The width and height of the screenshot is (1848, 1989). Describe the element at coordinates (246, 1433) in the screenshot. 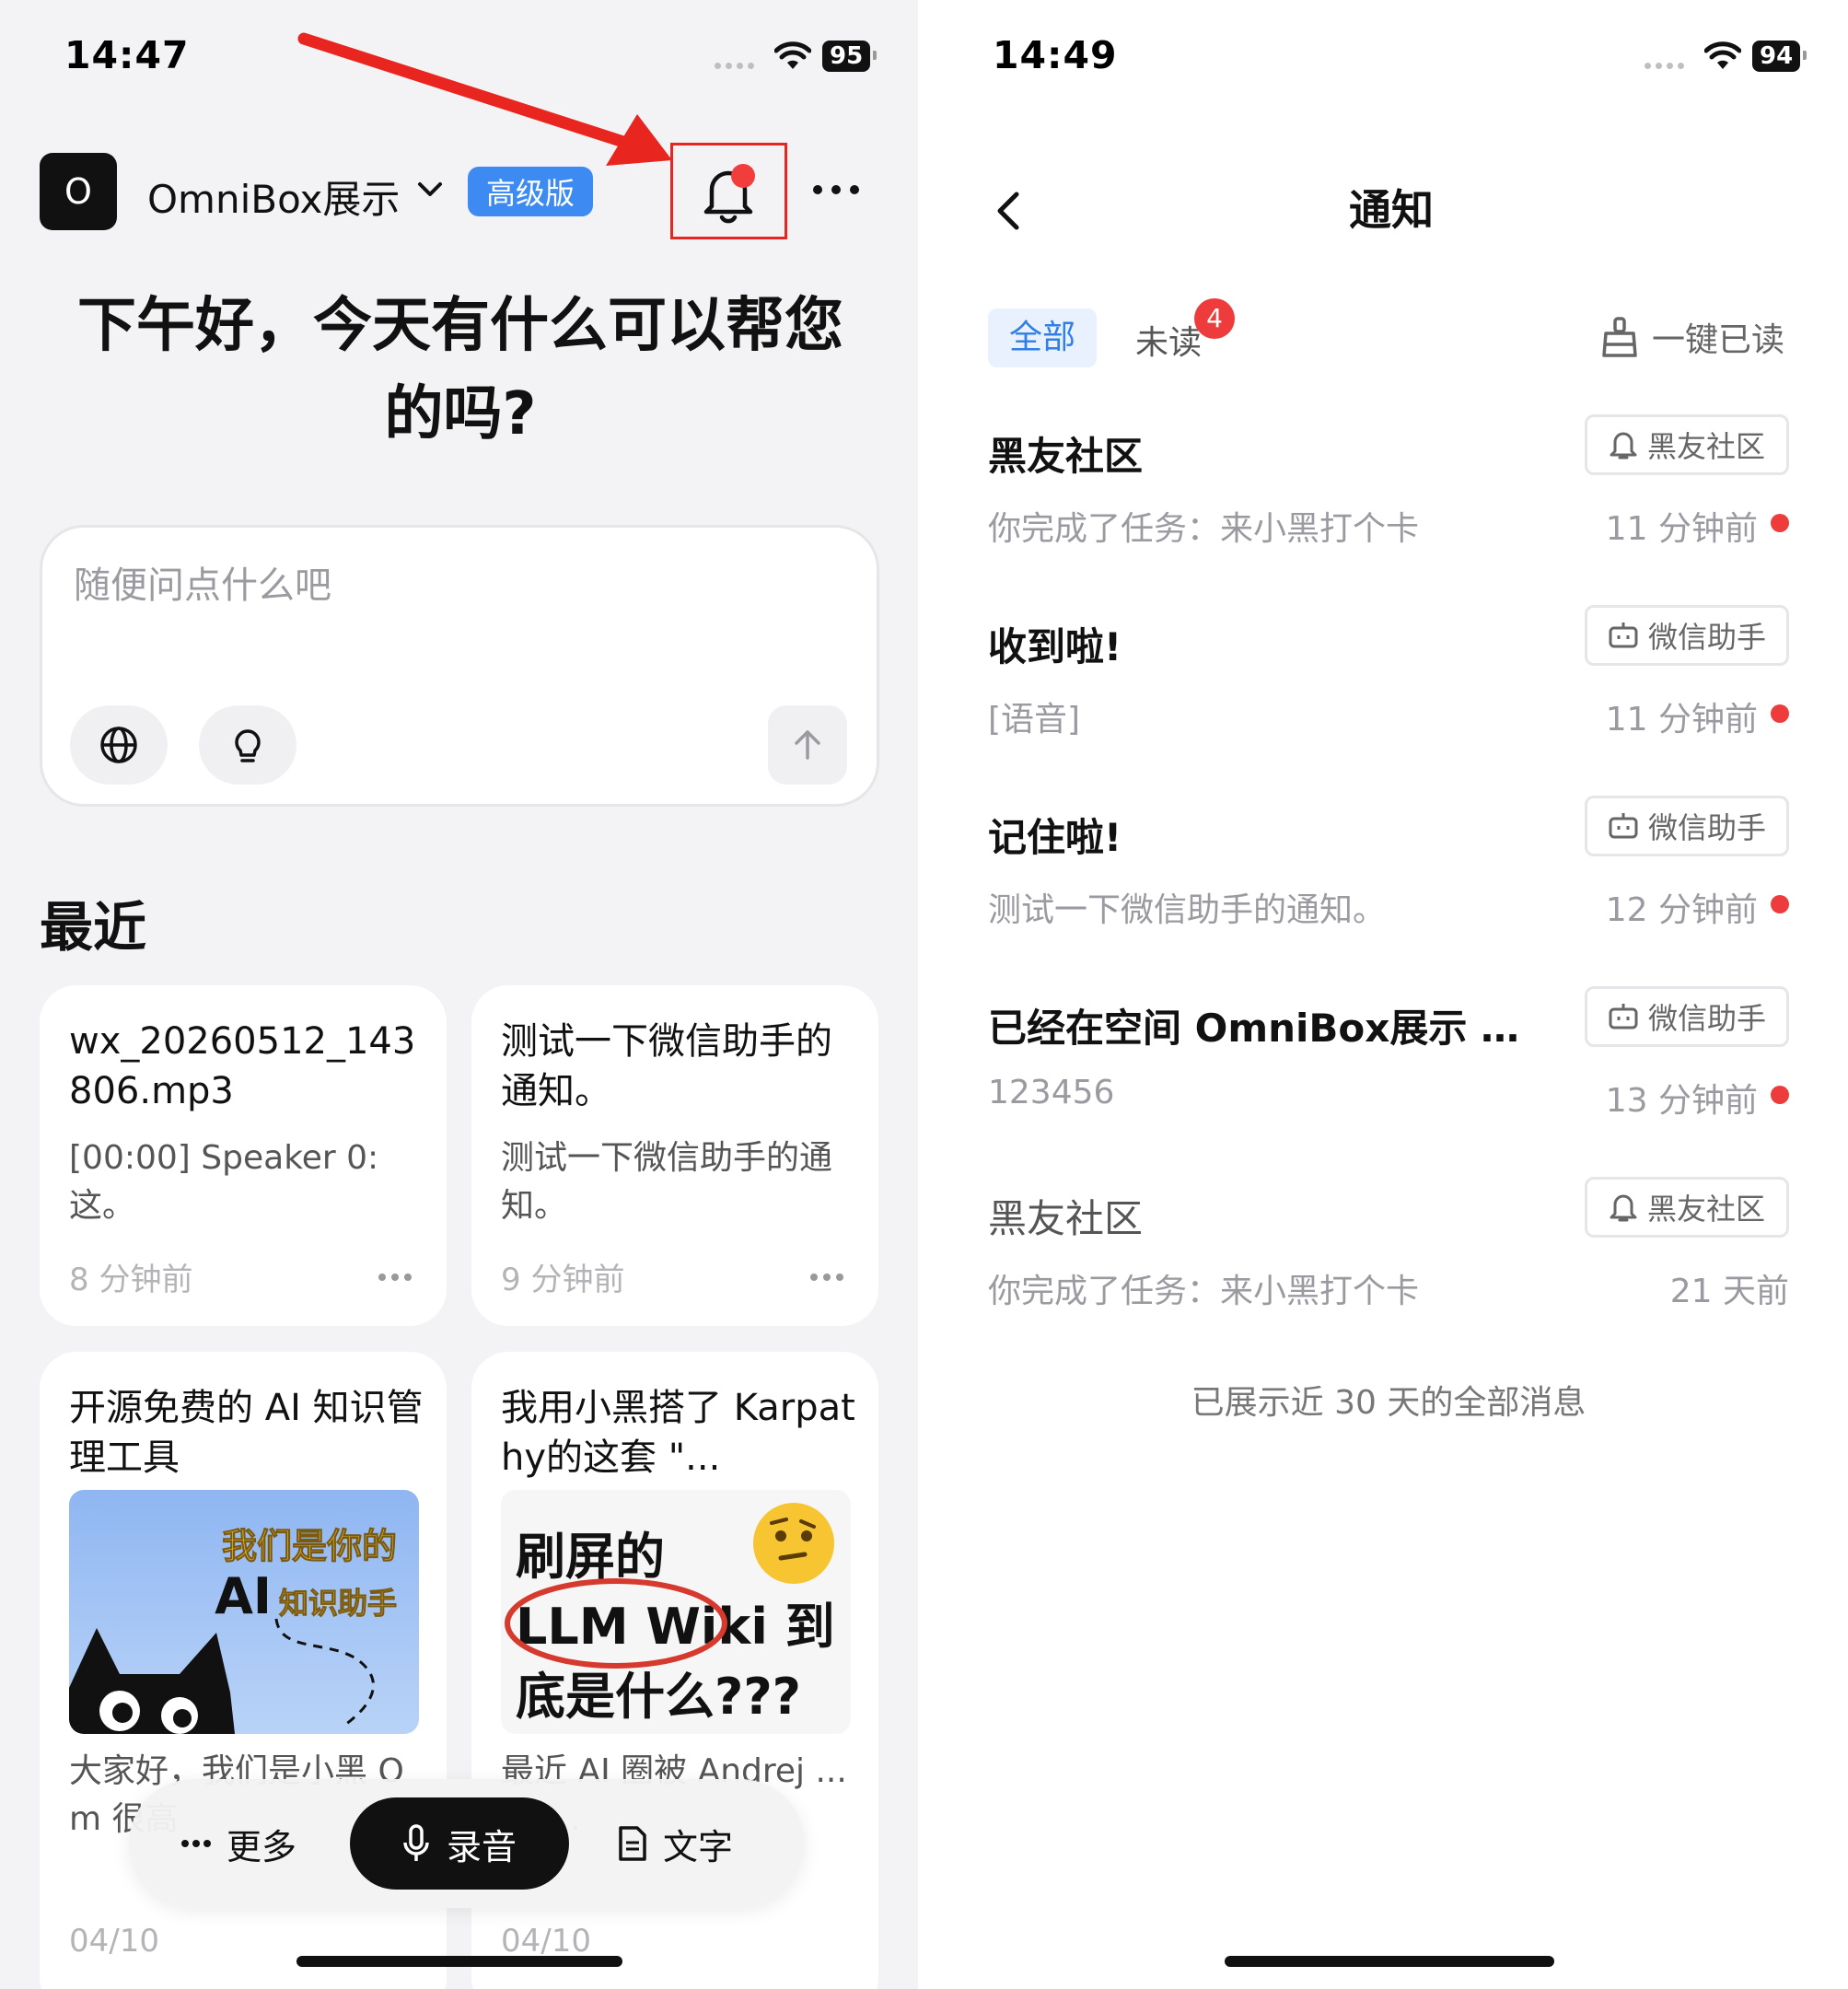

I see `card-title: 开源免费的 AI 知识管理工具` at that location.